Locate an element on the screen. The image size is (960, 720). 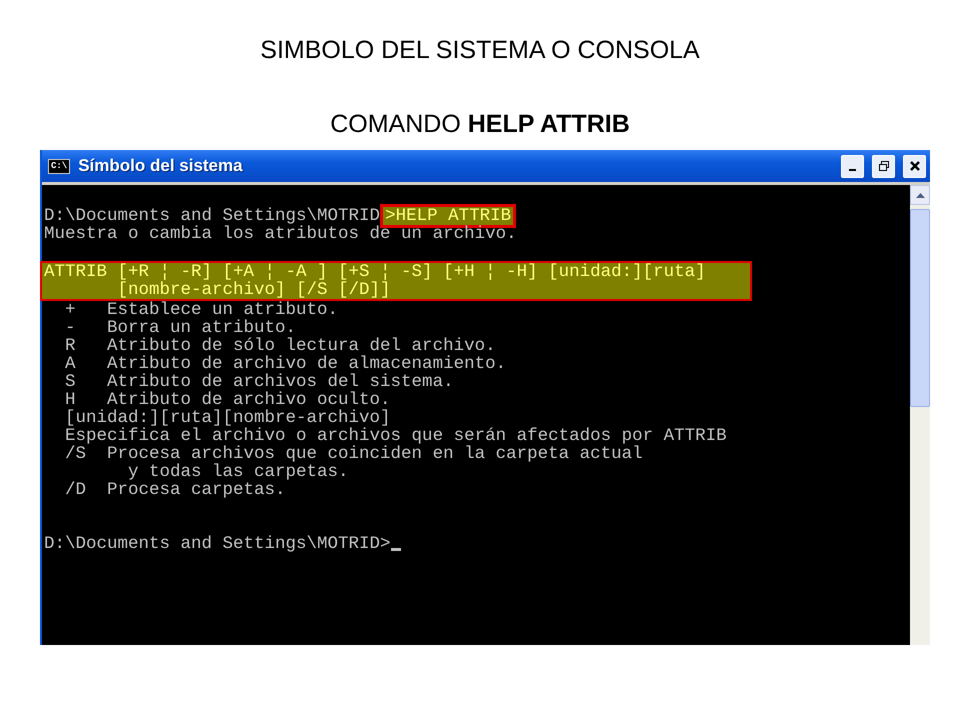
console-line: Muestra o cambia los atributos de un archivo. is located at coordinates (280, 234).